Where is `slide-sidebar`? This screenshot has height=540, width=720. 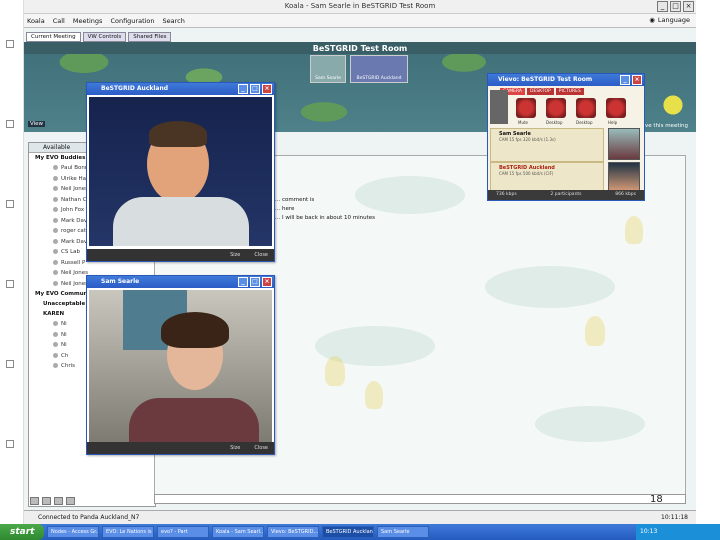 slide-sidebar is located at coordinates (12, 270).